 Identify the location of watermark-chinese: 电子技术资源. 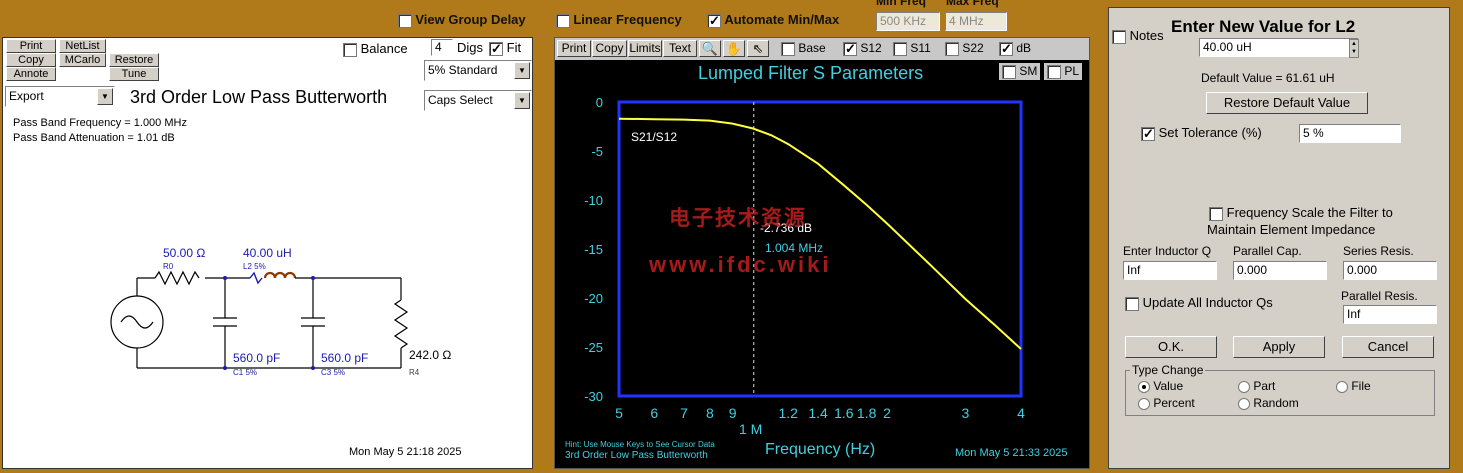
(738, 218).